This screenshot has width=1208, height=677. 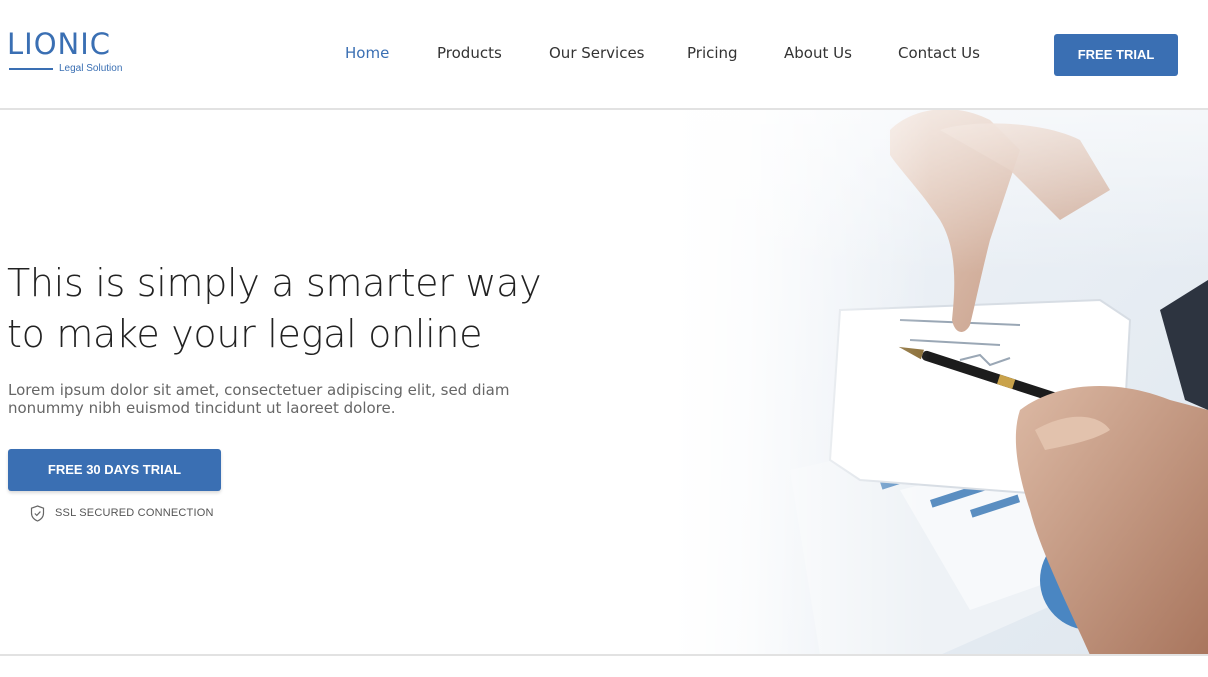 What do you see at coordinates (59, 44) in the screenshot?
I see `brand-name: LIONIC` at bounding box center [59, 44].